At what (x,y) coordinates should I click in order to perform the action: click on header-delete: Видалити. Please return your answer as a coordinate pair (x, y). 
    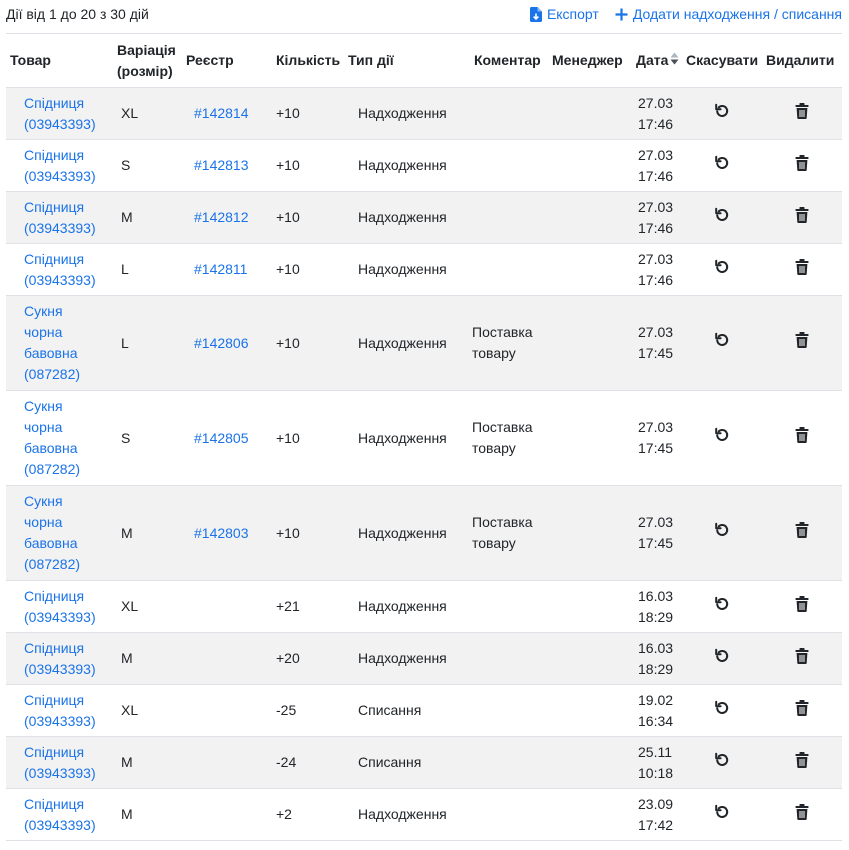
    Looking at the image, I should click on (802, 60).